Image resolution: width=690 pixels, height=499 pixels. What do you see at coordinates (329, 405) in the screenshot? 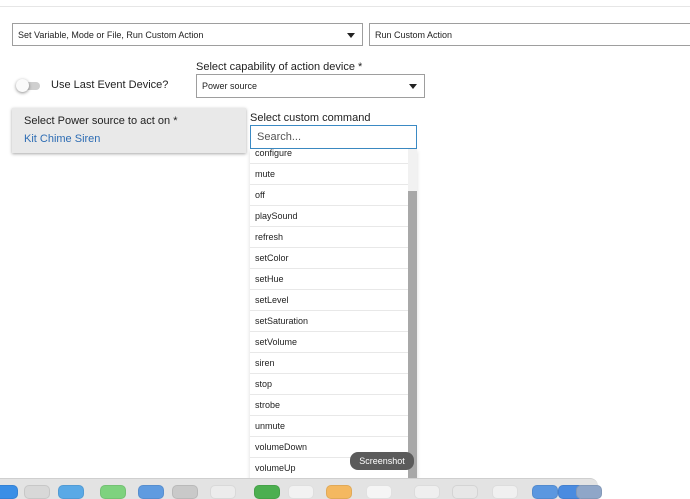
I see `command-option: strobe` at bounding box center [329, 405].